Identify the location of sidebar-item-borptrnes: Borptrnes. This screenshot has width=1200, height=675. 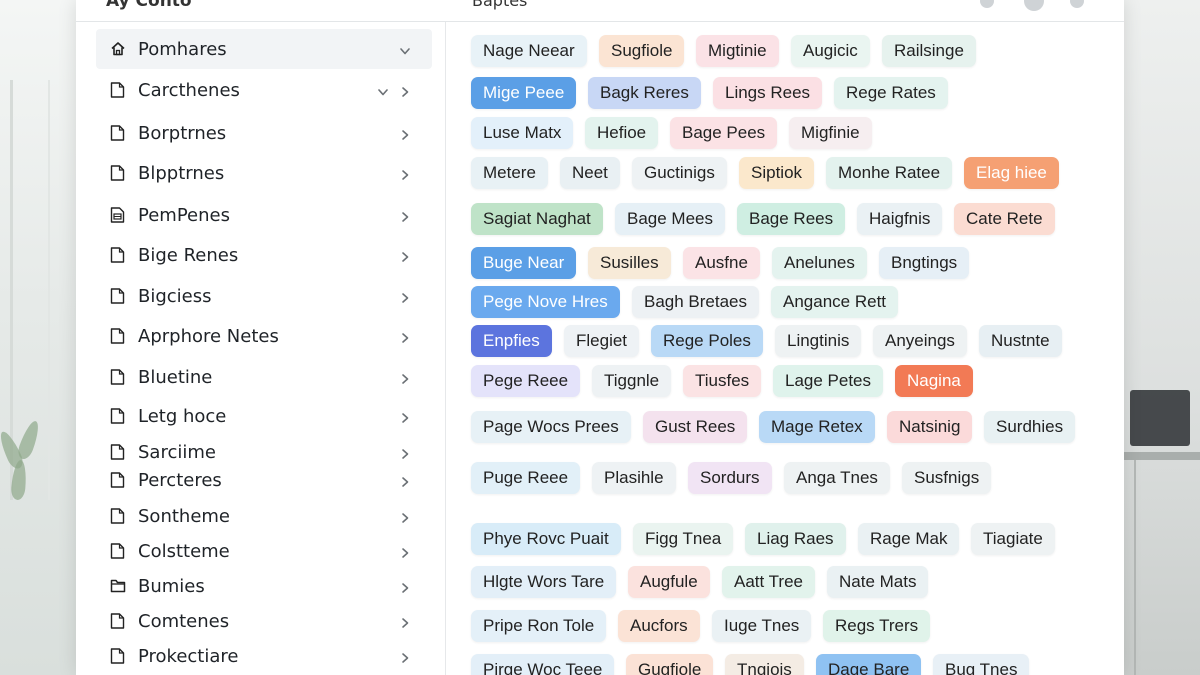
(264, 133).